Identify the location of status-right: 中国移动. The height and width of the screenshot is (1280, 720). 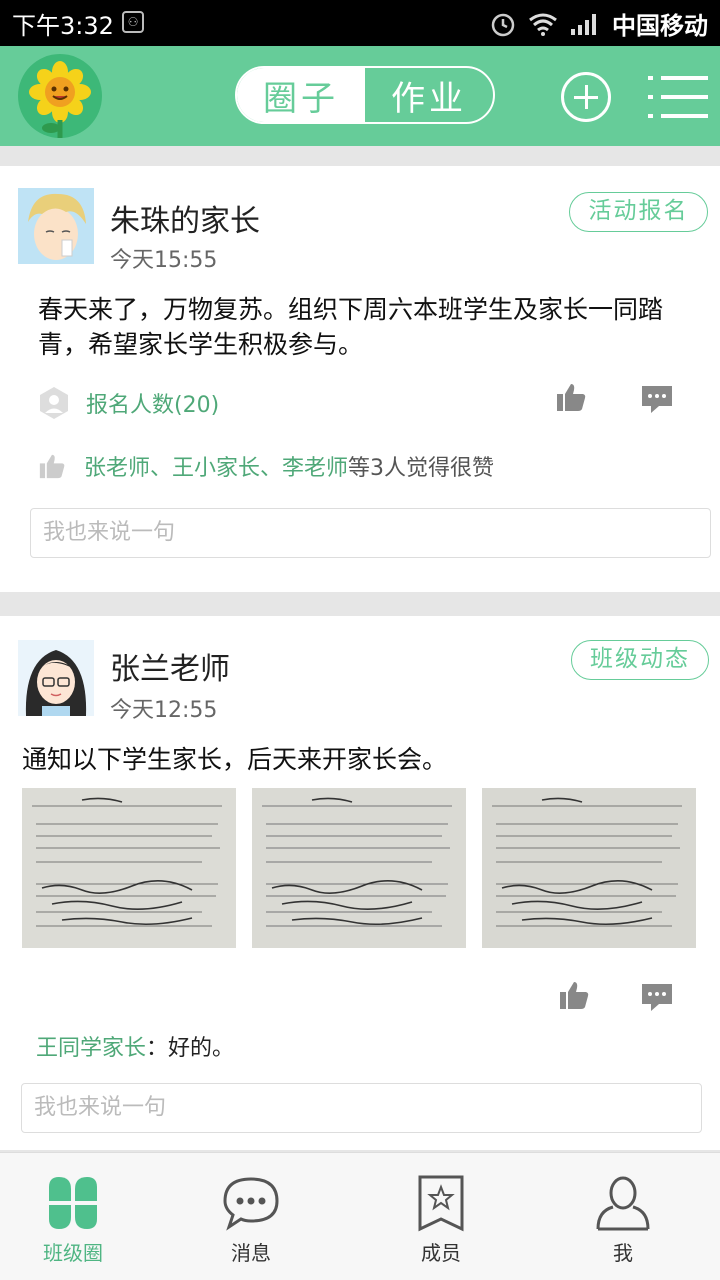
(599, 23).